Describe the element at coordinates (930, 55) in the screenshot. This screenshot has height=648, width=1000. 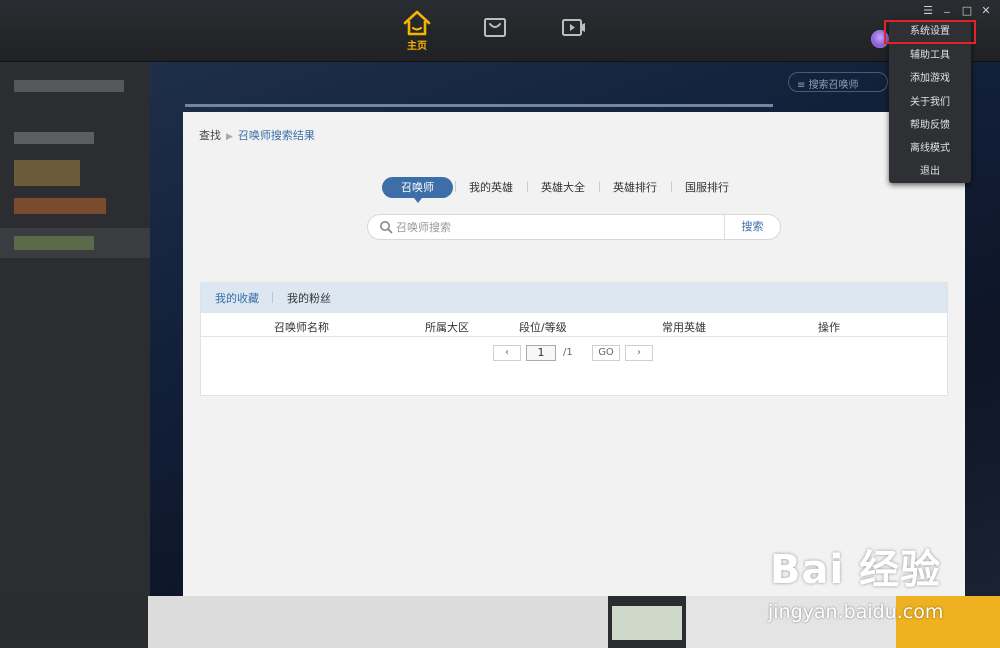
I see `menu-item-tools: 辅助工具` at that location.